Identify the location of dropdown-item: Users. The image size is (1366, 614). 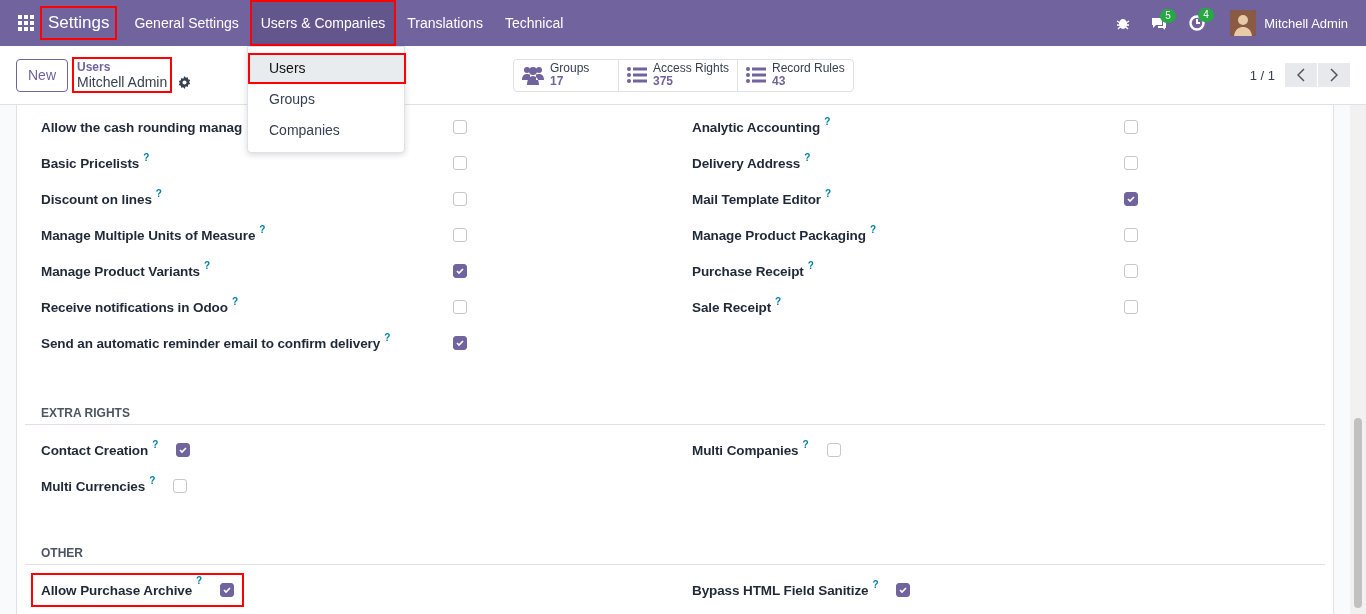
(327, 68).